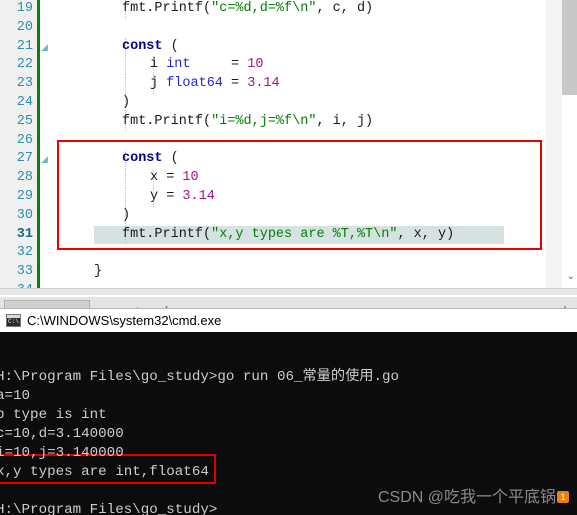 This screenshot has width=577, height=515. Describe the element at coordinates (24, 159) in the screenshot. I see `line-number: 27` at that location.